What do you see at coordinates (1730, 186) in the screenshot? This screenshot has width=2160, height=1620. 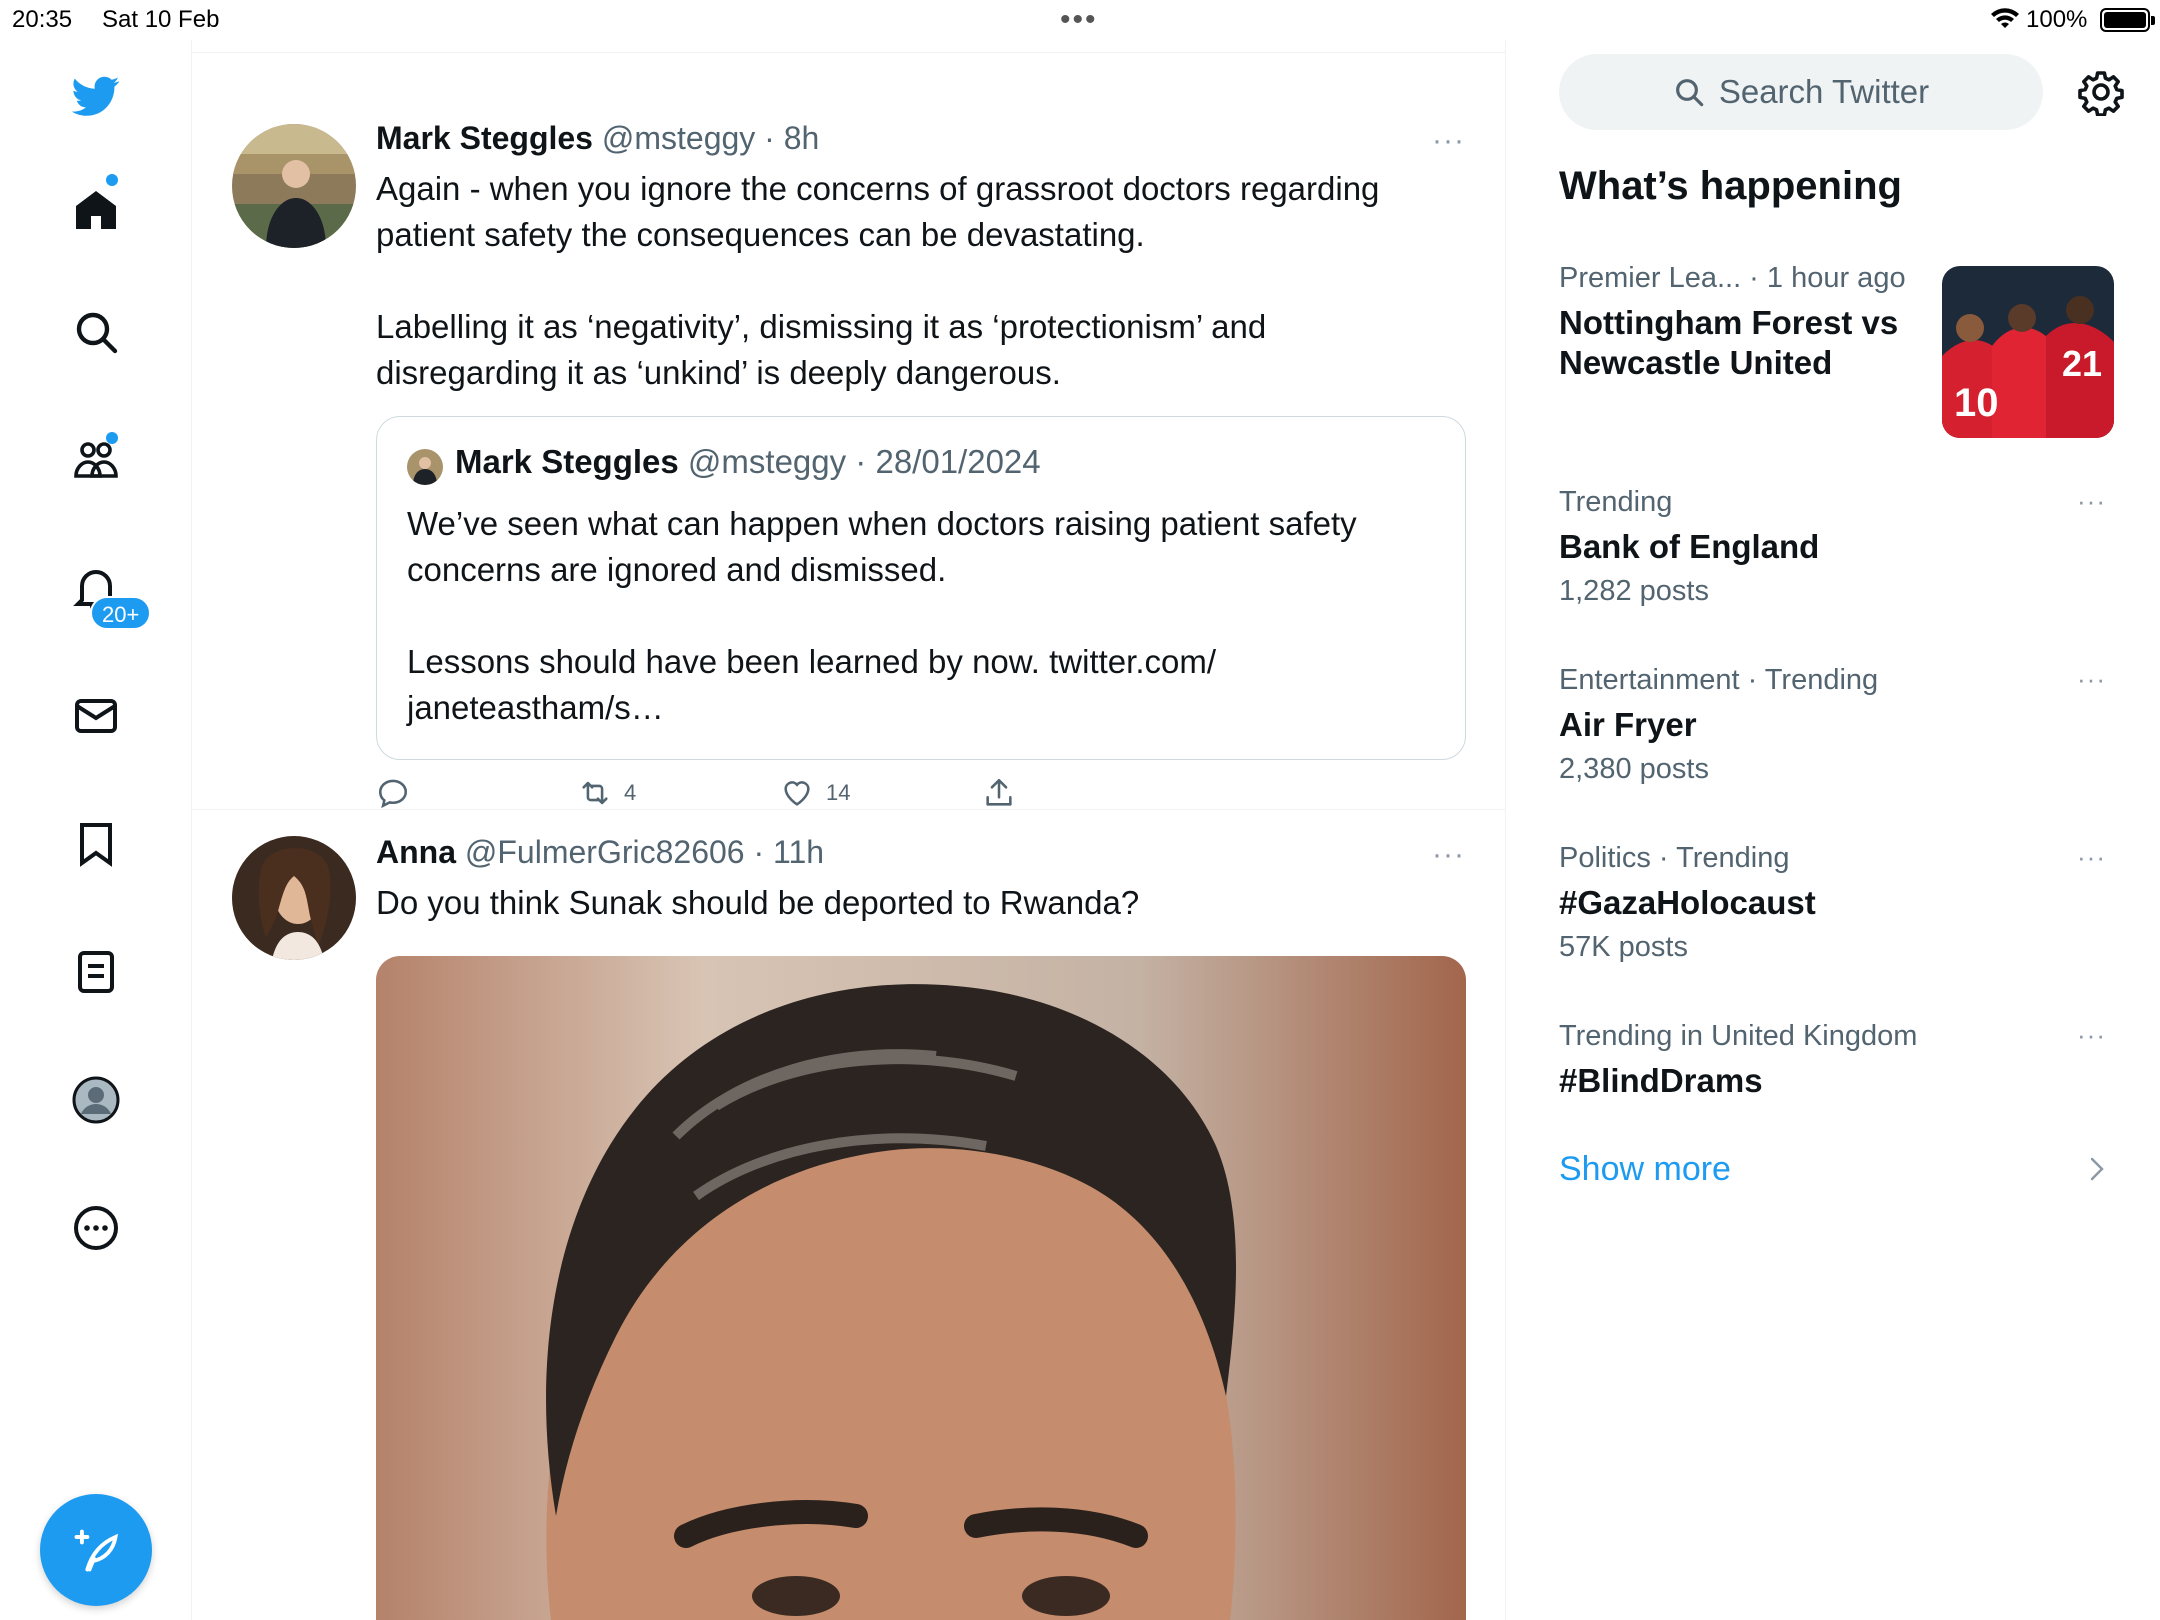 I see `whats-happening-title: What’s happening` at bounding box center [1730, 186].